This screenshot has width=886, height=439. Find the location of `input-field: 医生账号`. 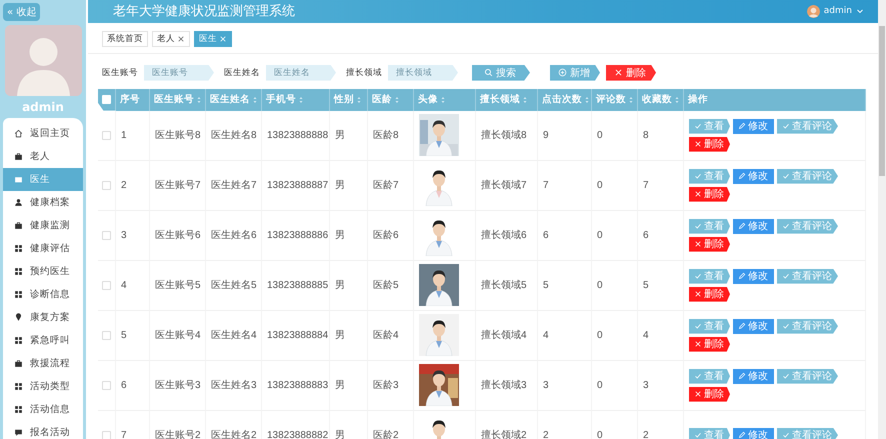

input-field: 医生账号 is located at coordinates (179, 72).